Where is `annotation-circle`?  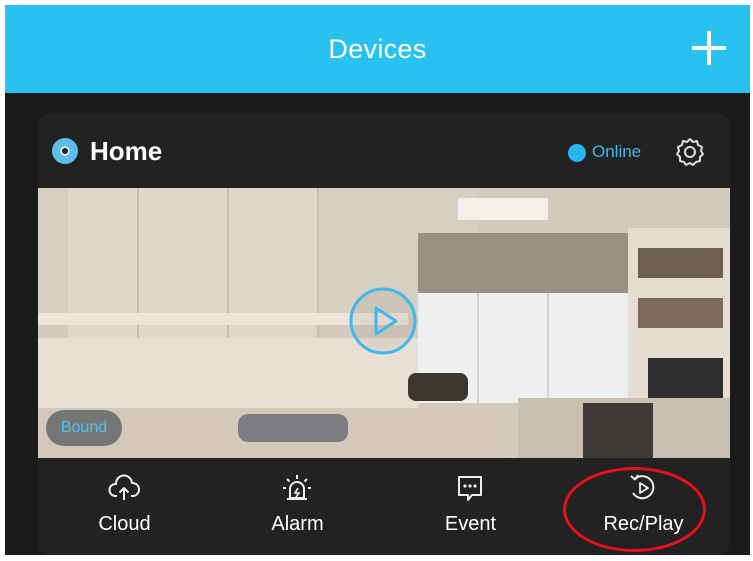
annotation-circle is located at coordinates (634, 509).